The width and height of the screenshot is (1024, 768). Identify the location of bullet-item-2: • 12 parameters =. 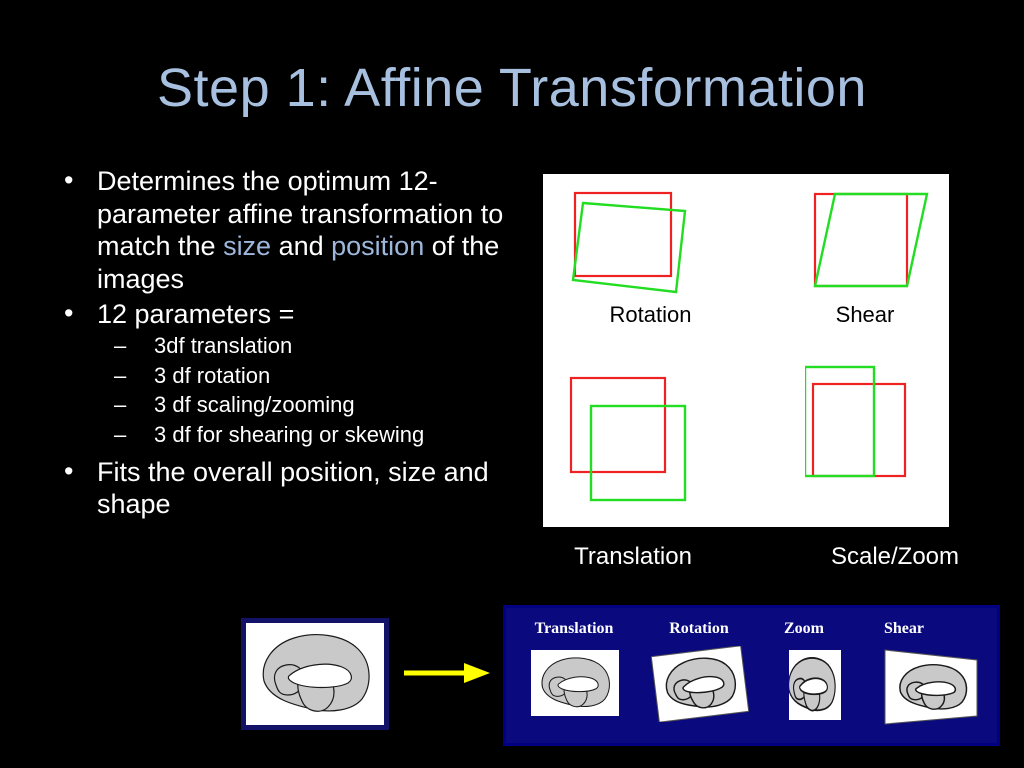
(287, 314).